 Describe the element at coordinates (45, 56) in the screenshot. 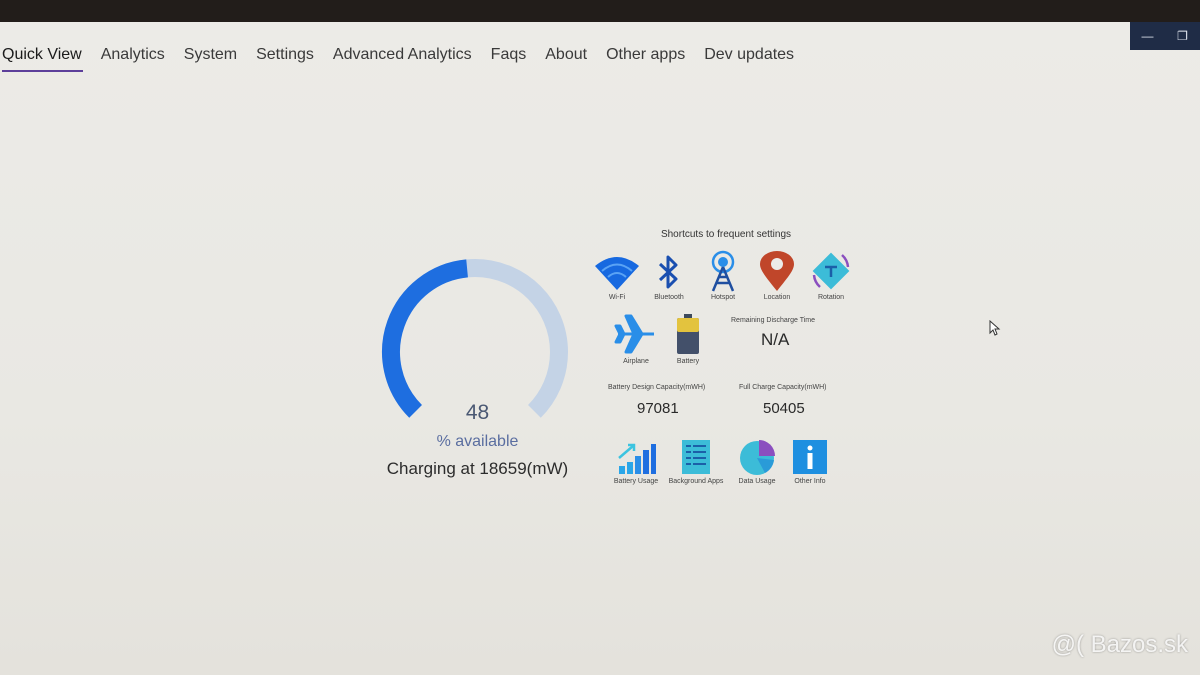

I see `tab-quick-view: Quick View` at that location.